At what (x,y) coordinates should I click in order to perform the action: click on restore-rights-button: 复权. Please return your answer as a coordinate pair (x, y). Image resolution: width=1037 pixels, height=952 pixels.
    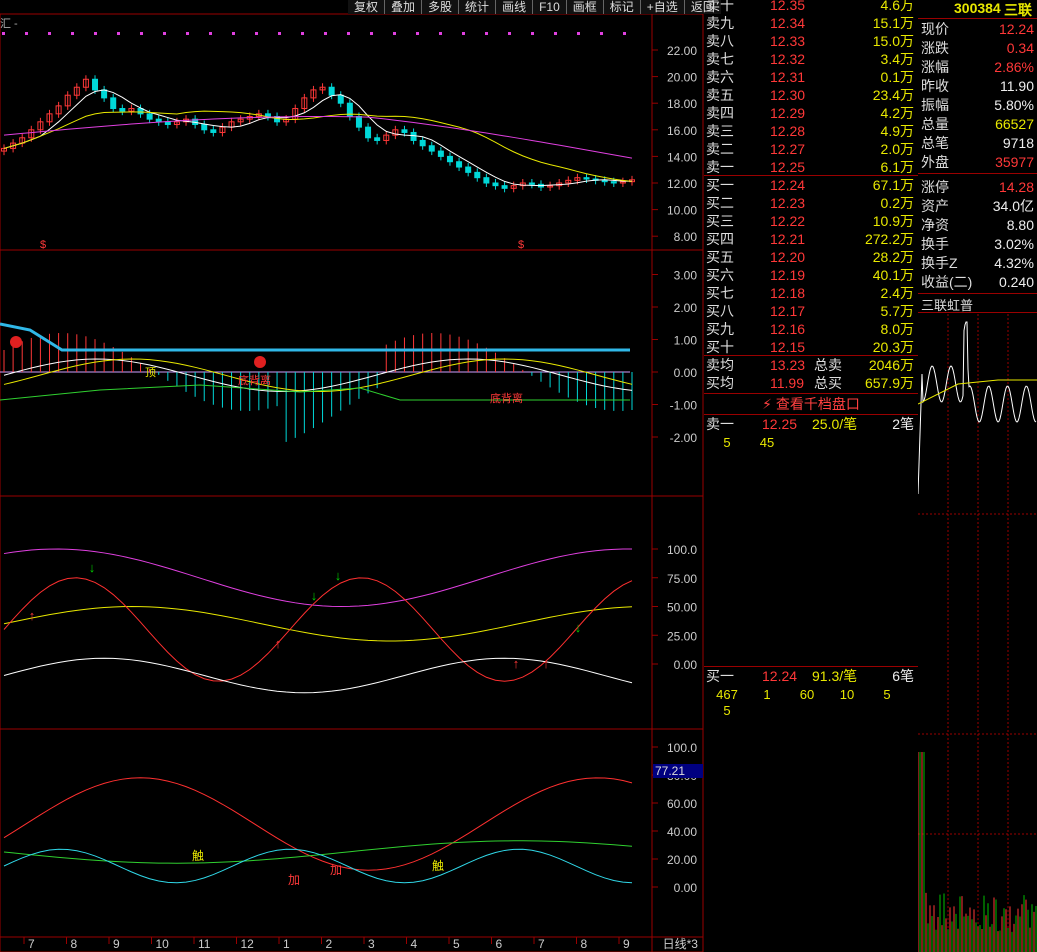
    Looking at the image, I should click on (366, 7).